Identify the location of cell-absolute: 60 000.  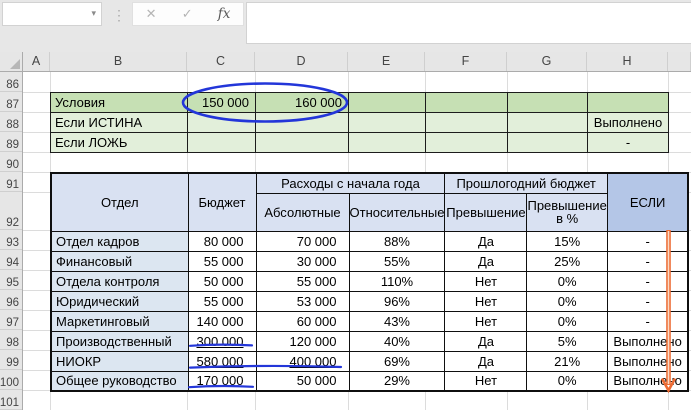
(302, 321).